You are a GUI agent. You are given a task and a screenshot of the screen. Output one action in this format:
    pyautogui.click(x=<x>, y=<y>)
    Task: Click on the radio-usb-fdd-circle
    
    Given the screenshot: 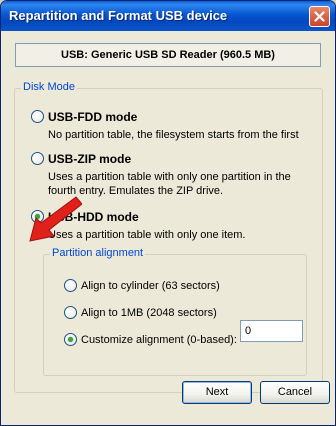 What is the action you would take?
    pyautogui.click(x=37, y=116)
    